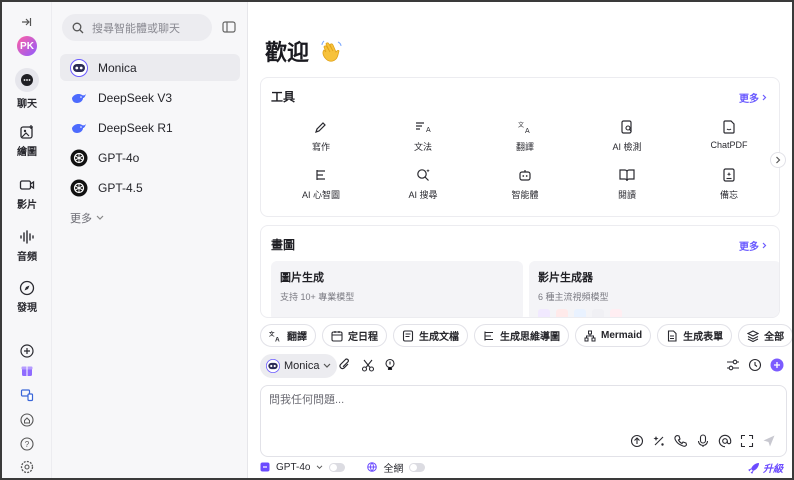  I want to click on scissors-icon, so click(368, 365).